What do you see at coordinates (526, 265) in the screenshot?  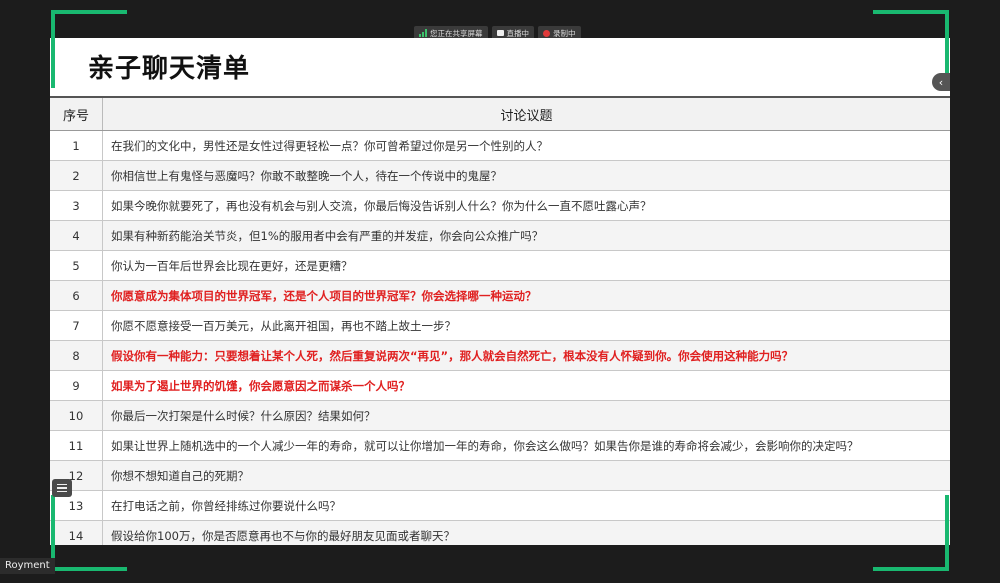 I see `row-topic: 你认为一百年后世界会比现在更好，还是更糟？` at bounding box center [526, 265].